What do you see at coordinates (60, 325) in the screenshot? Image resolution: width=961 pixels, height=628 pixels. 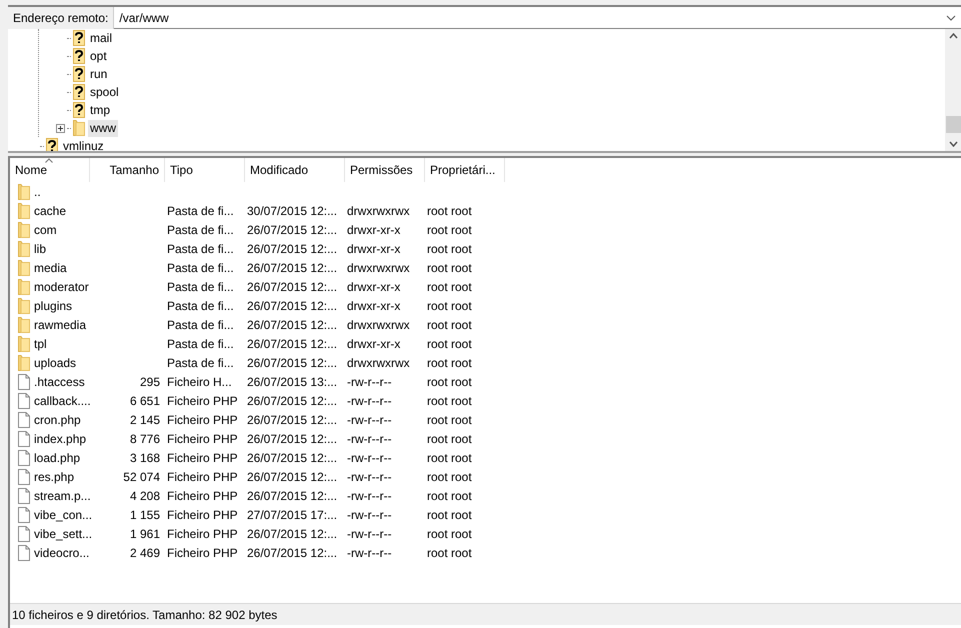 I see `table-cell-text: rawmedia` at bounding box center [60, 325].